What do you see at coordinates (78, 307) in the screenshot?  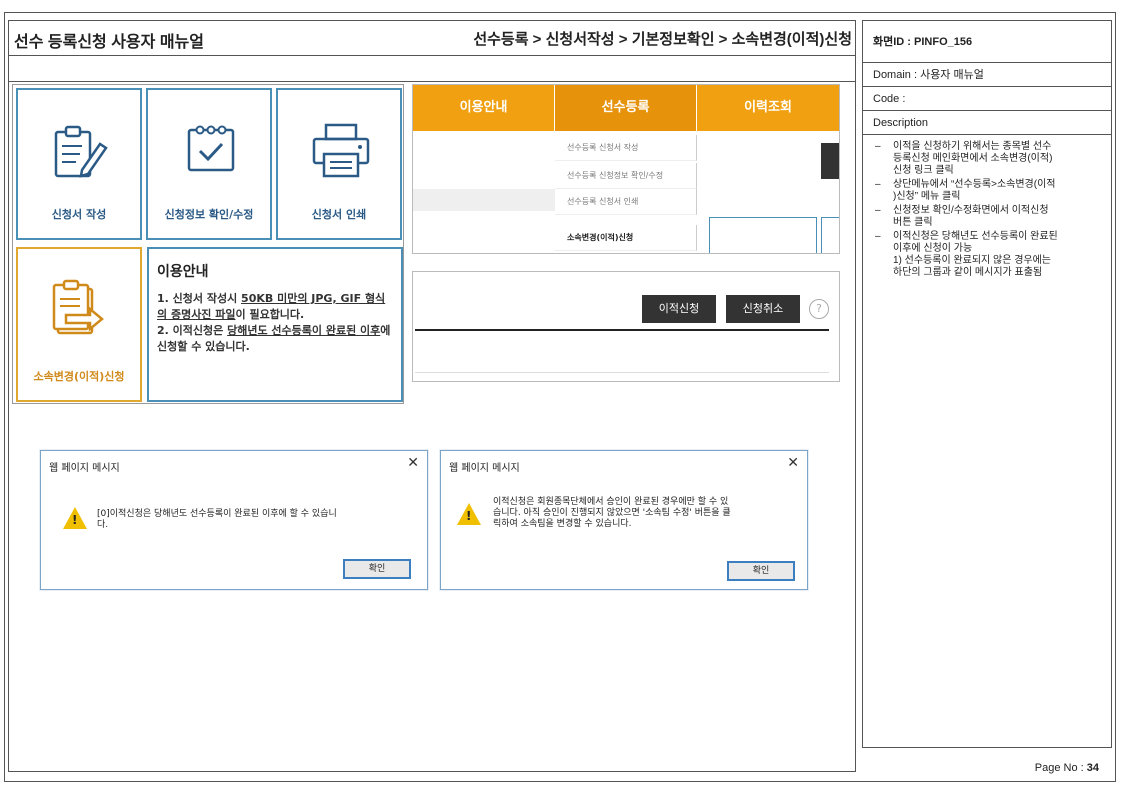 I see `clipboard-arrow-icon` at bounding box center [78, 307].